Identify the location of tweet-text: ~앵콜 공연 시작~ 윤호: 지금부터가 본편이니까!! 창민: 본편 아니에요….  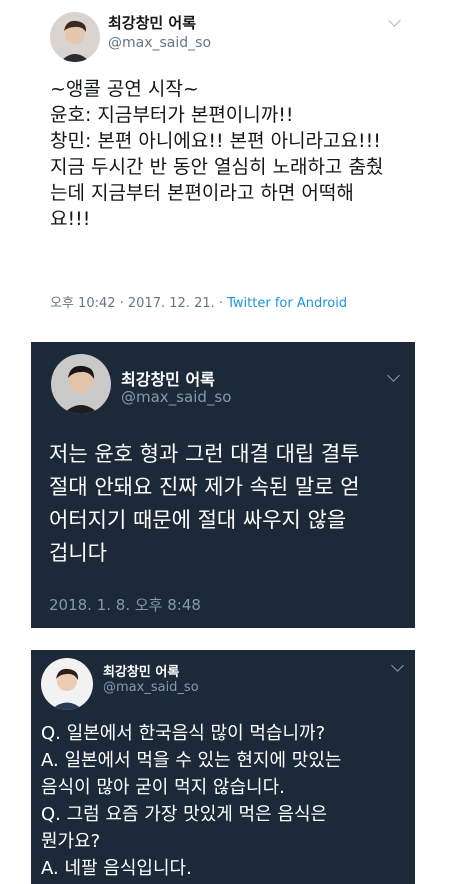
(217, 154).